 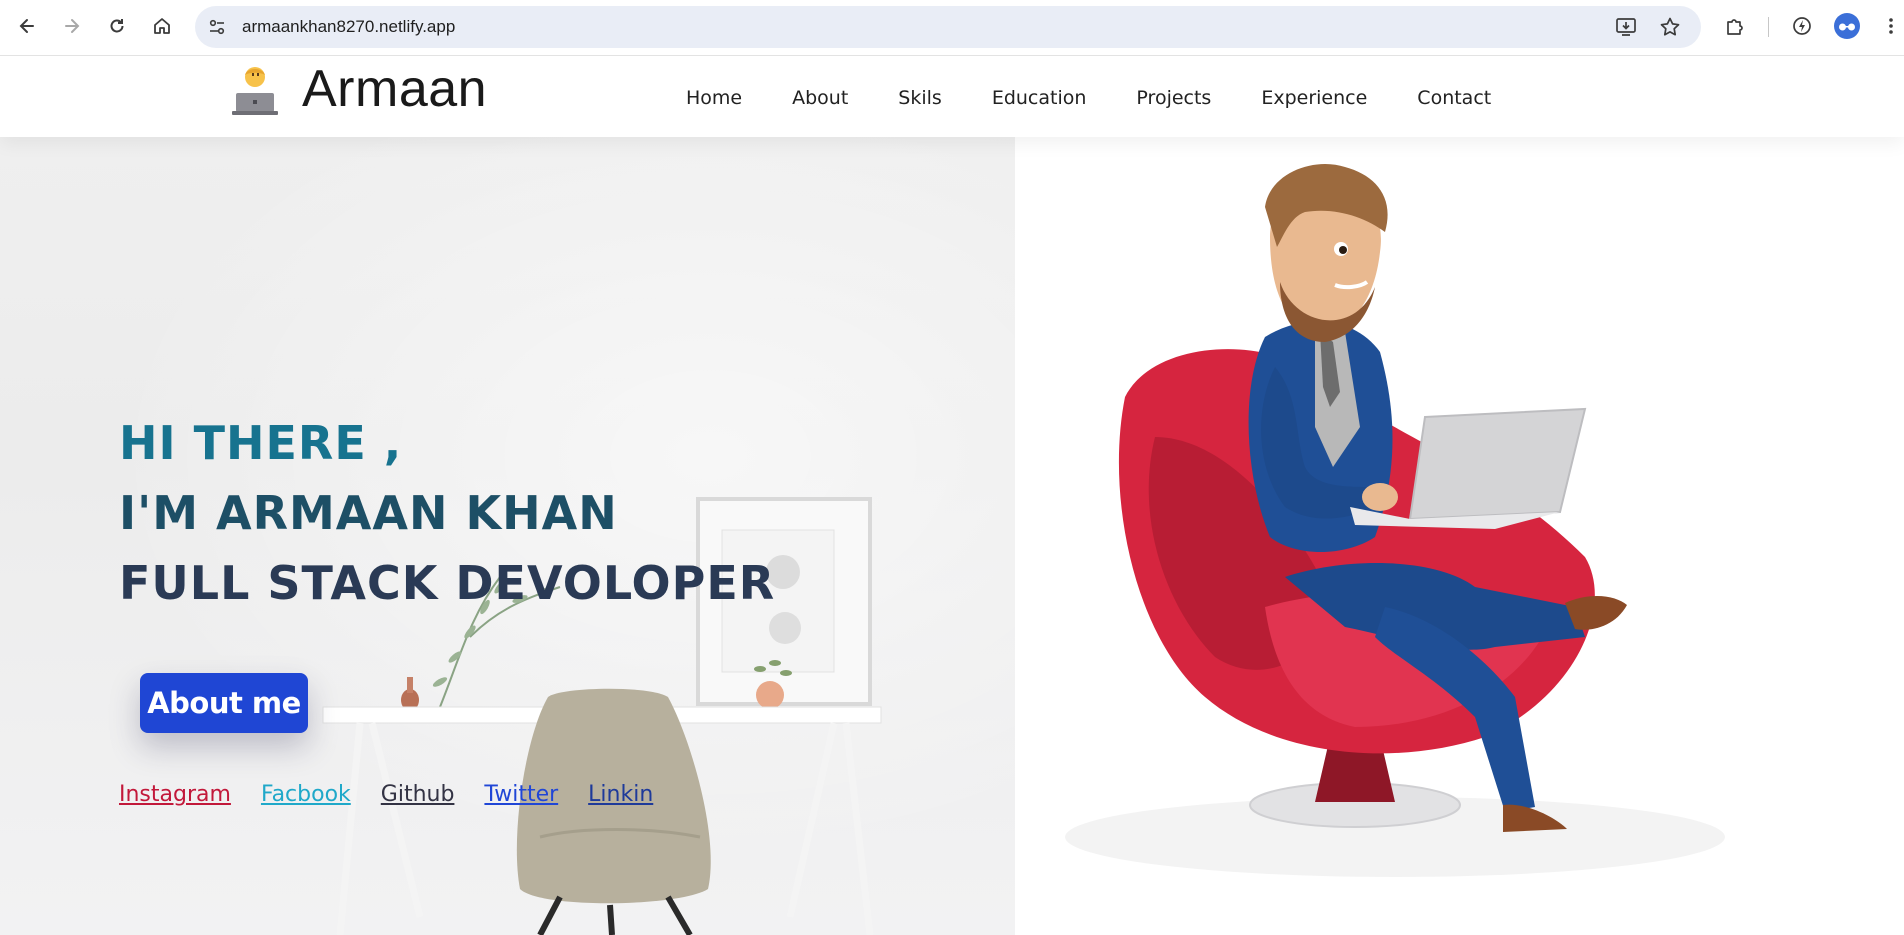 I want to click on home-button, so click(x=162, y=26).